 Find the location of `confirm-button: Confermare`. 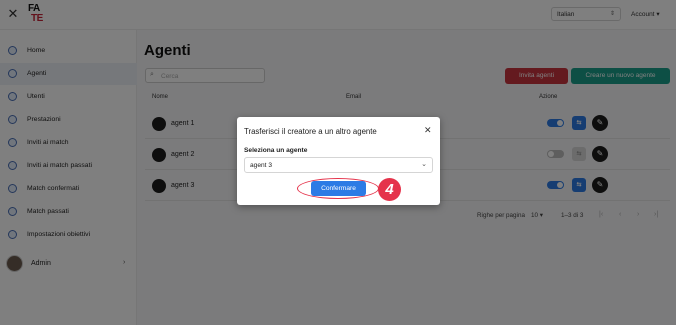

confirm-button: Confermare is located at coordinates (338, 188).